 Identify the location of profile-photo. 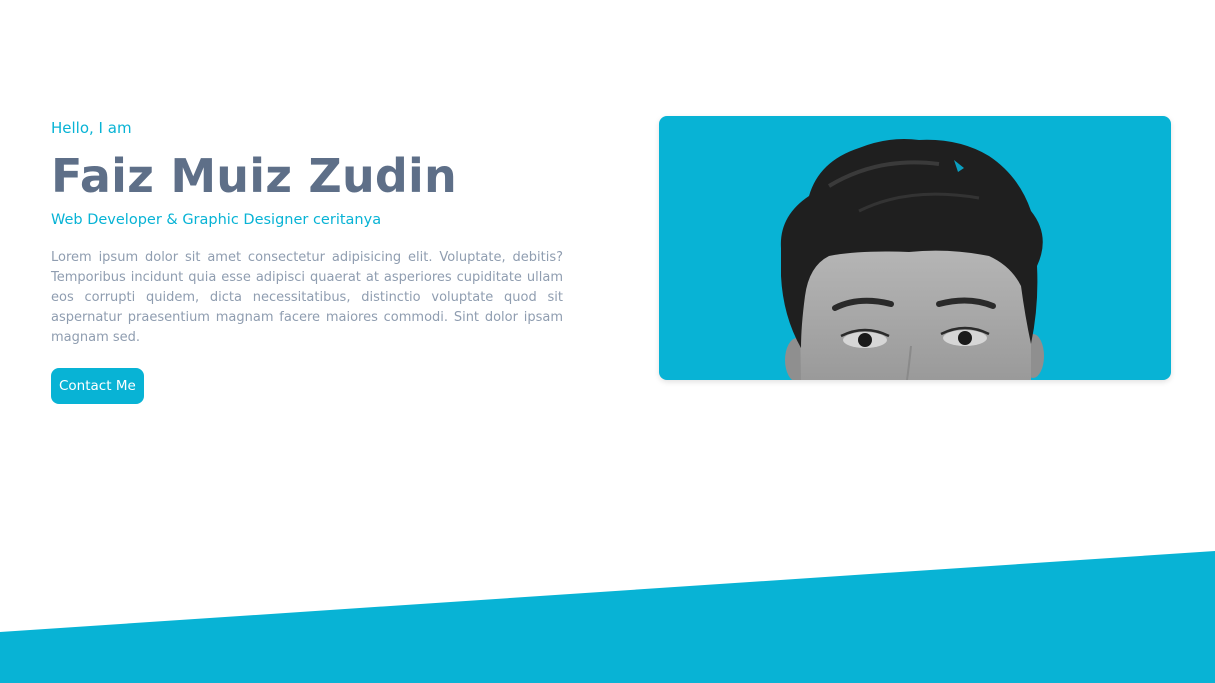
(912, 259).